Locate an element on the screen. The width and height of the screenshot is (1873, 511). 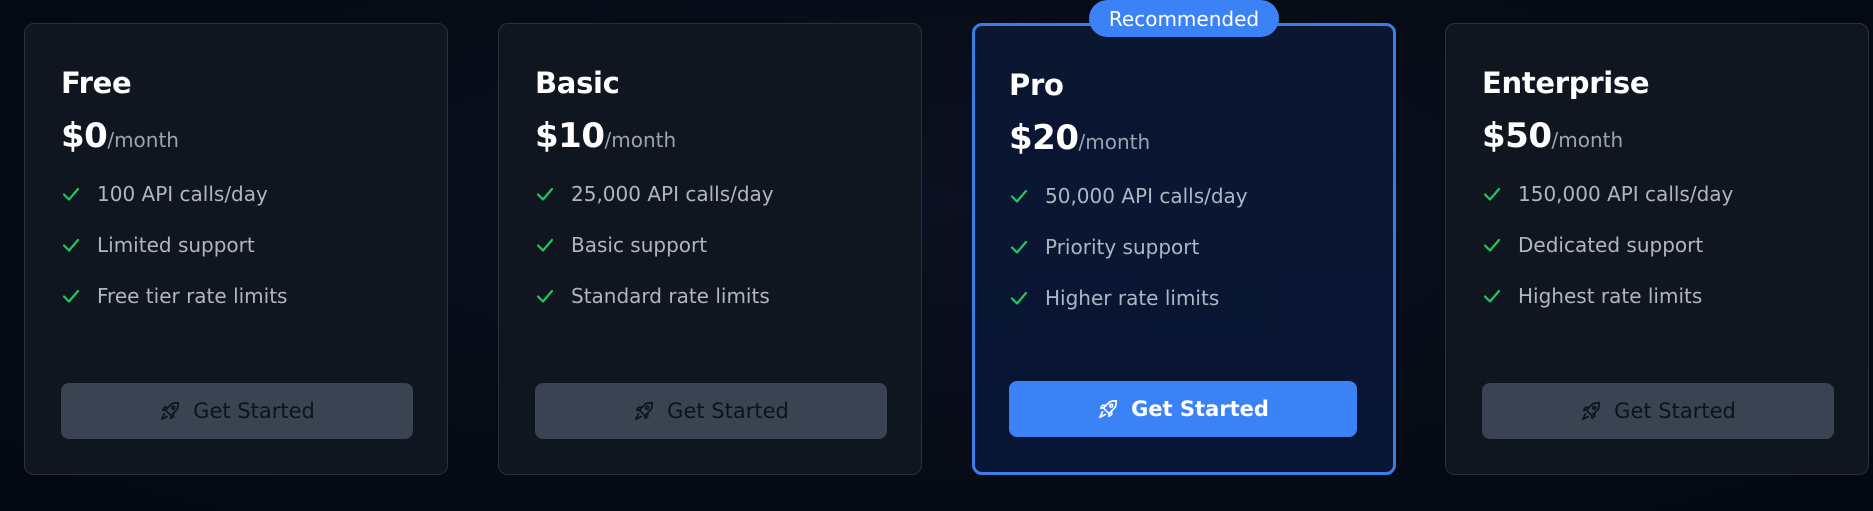
get-started-button-free: Get Started is located at coordinates (237, 411).